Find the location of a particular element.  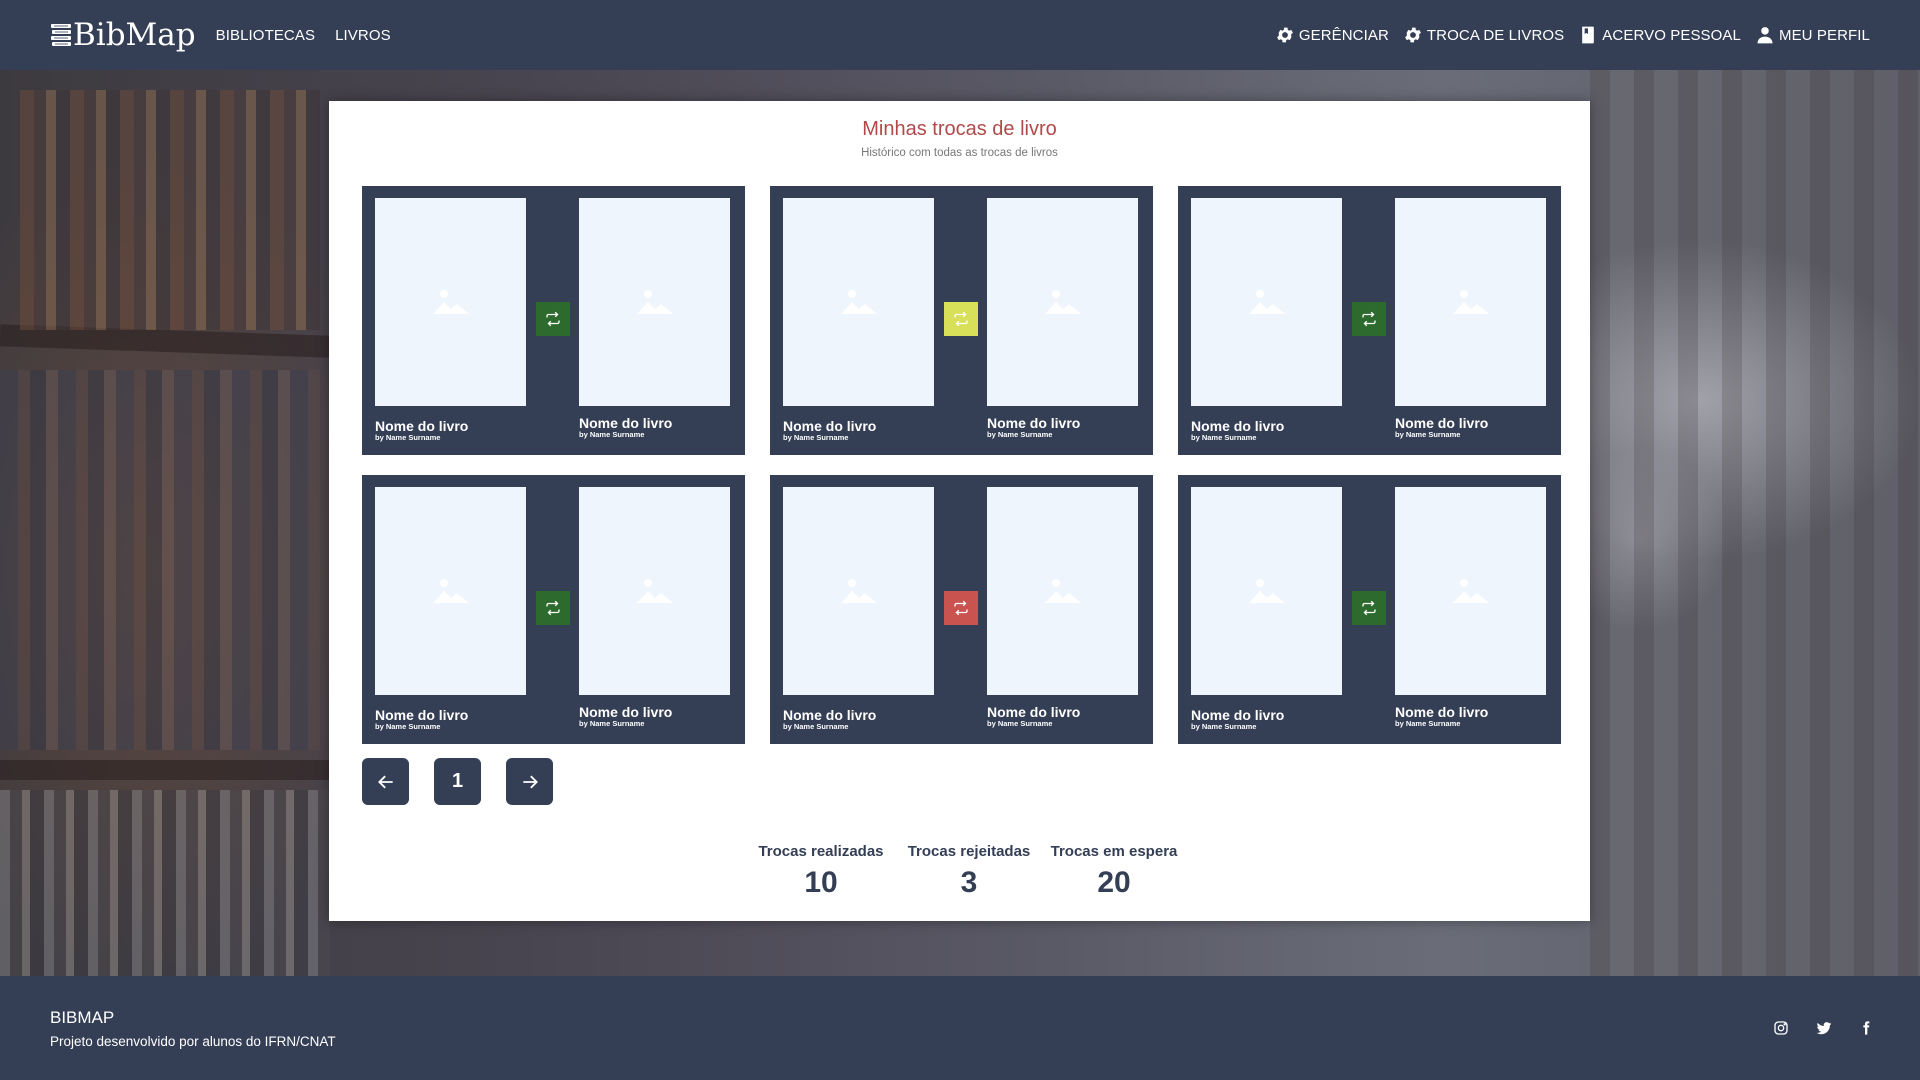

brand-name: BibMap is located at coordinates (134, 35).